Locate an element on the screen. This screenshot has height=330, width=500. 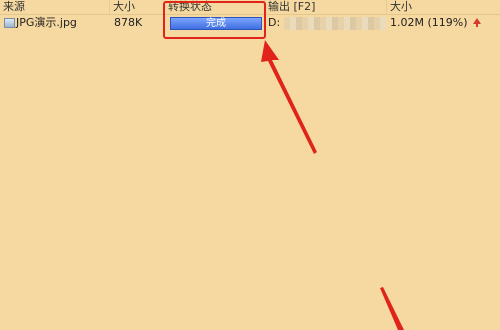
annotation-arrow-top is located at coordinates (289, 97).